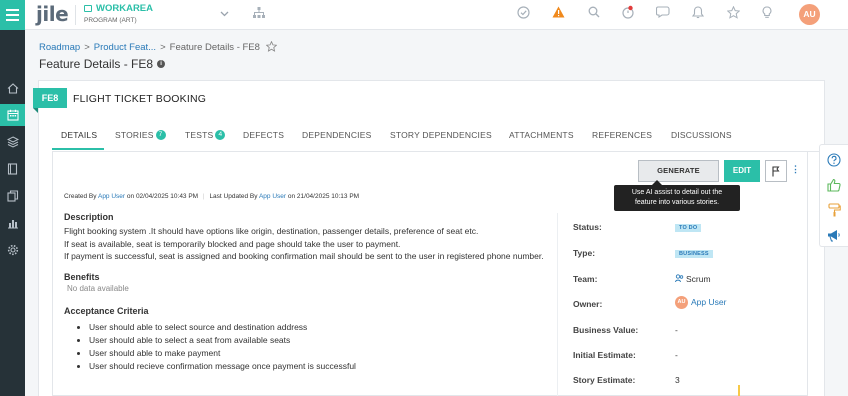  What do you see at coordinates (140, 99) in the screenshot?
I see `feature-name: FLIGHT TICKET BOOKING` at bounding box center [140, 99].